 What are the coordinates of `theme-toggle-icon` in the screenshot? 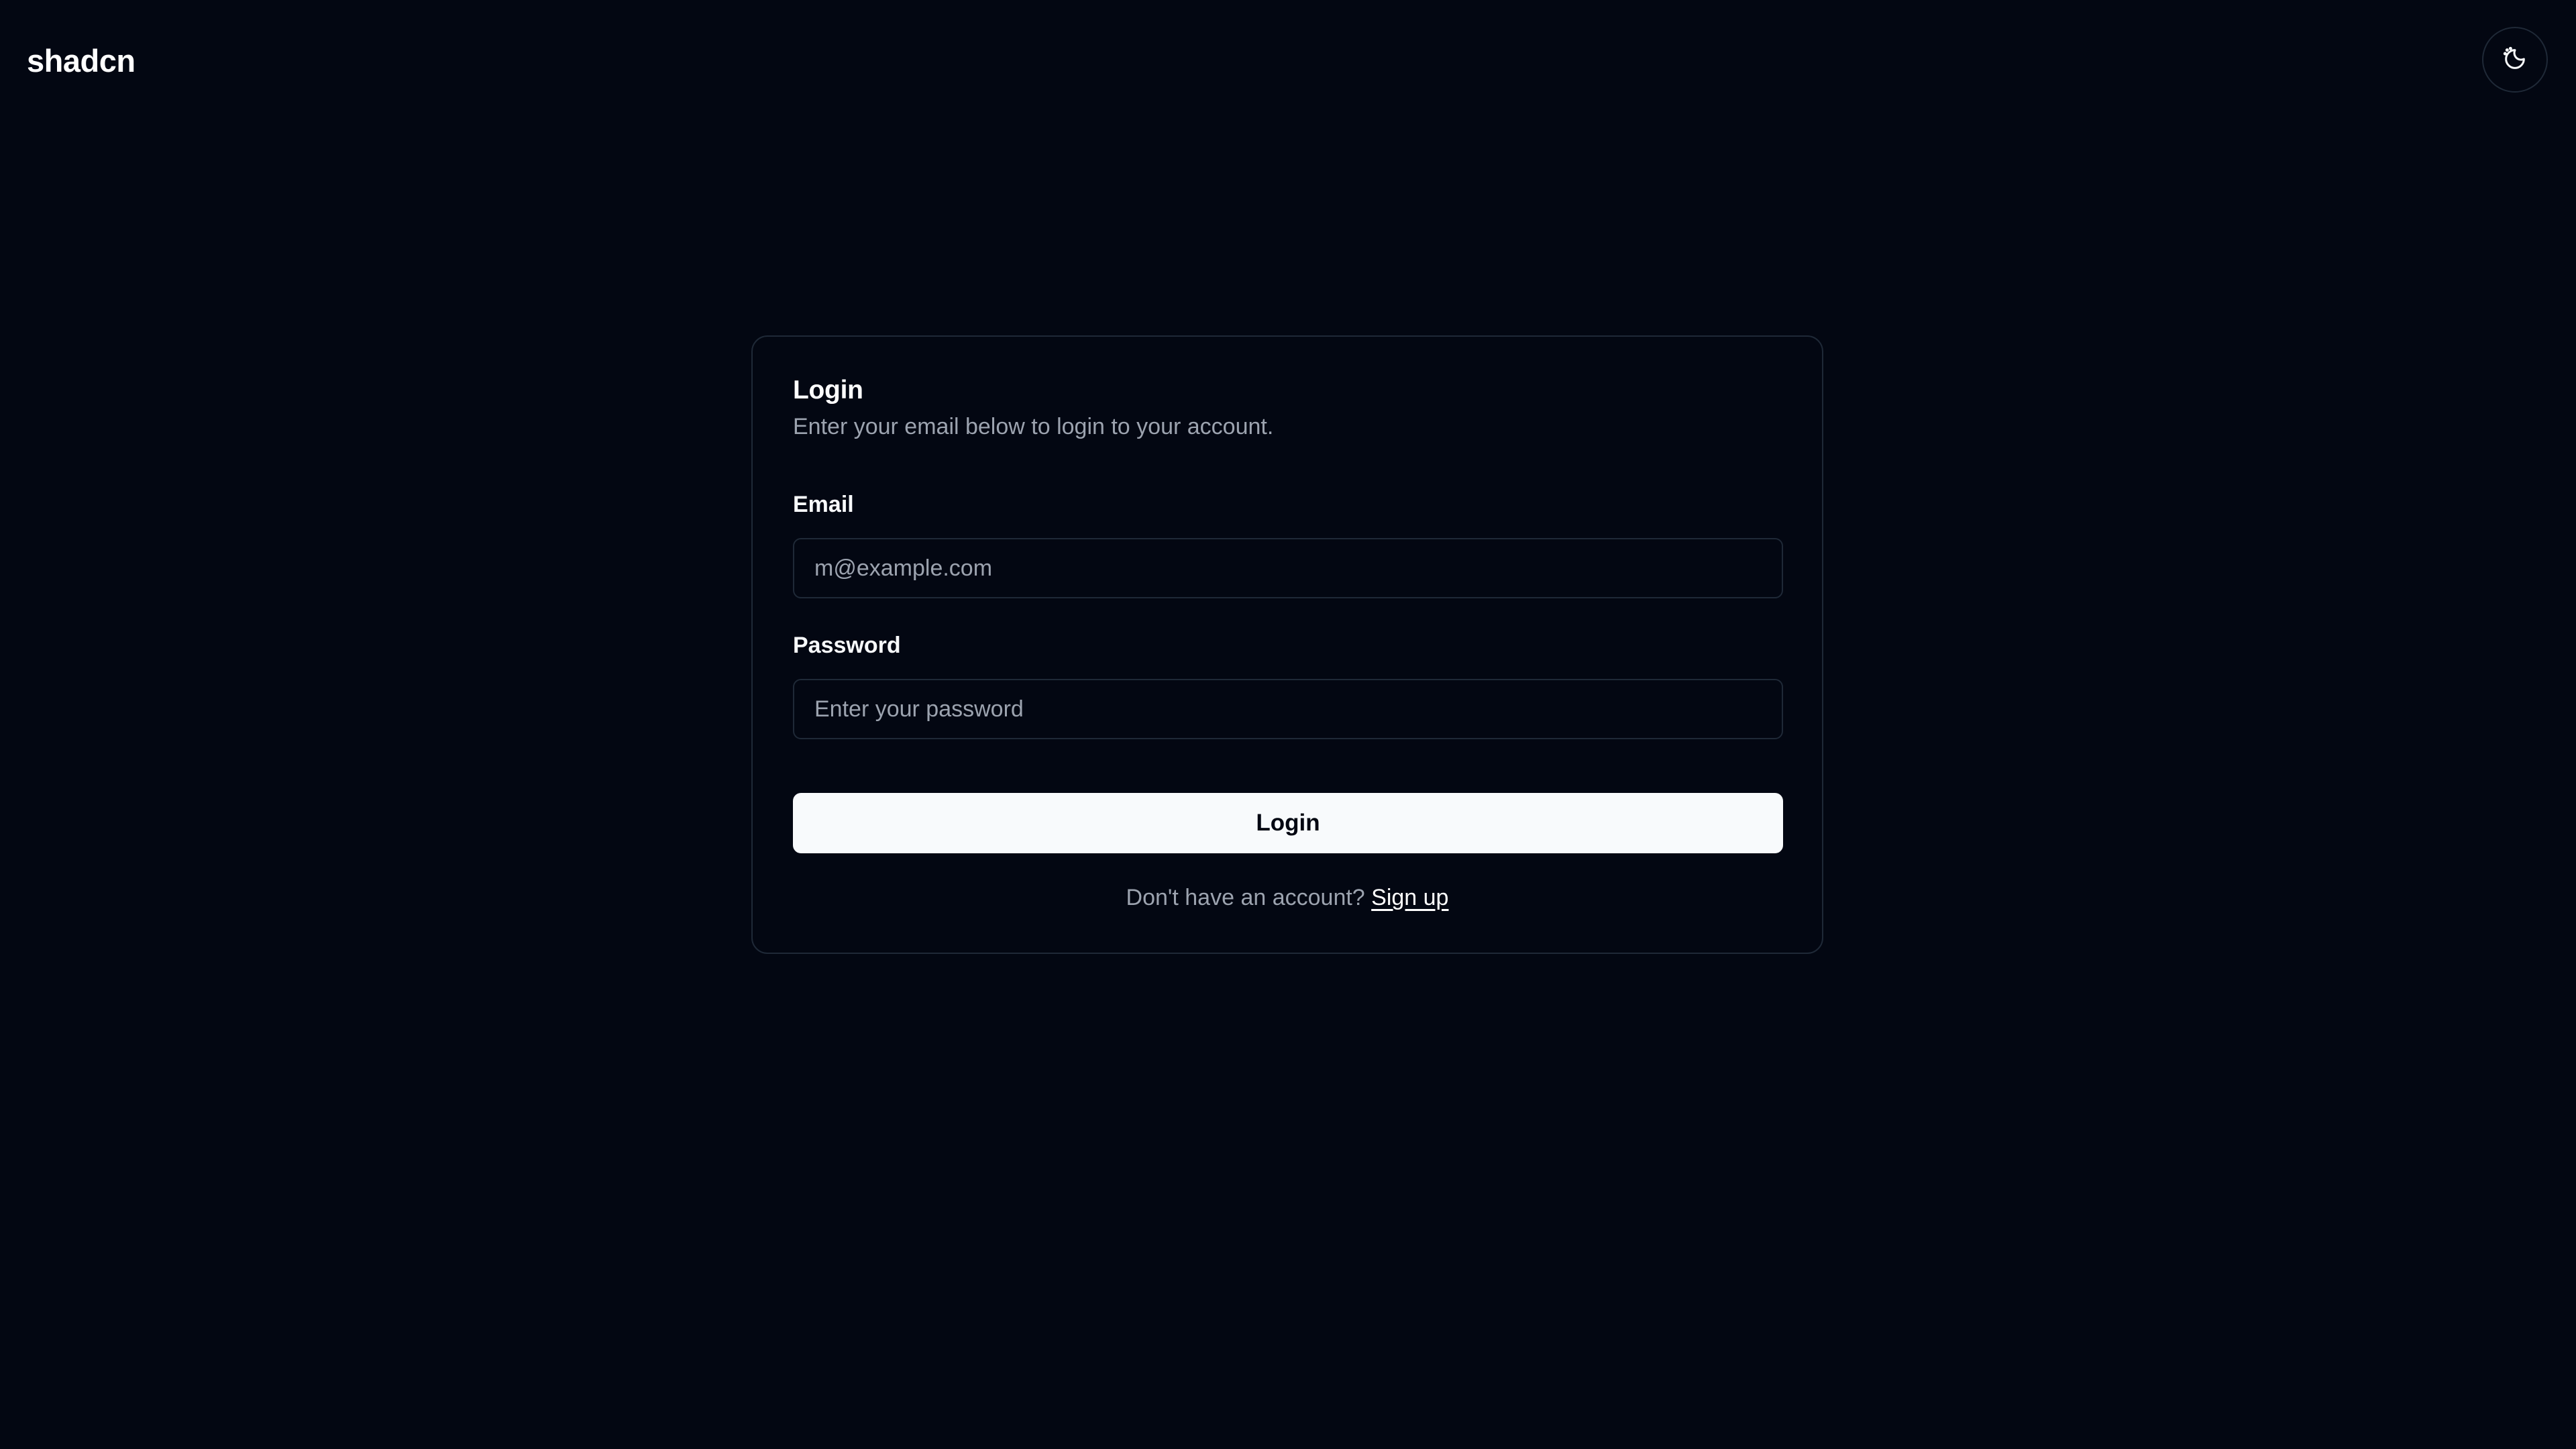 It's located at (2515, 60).